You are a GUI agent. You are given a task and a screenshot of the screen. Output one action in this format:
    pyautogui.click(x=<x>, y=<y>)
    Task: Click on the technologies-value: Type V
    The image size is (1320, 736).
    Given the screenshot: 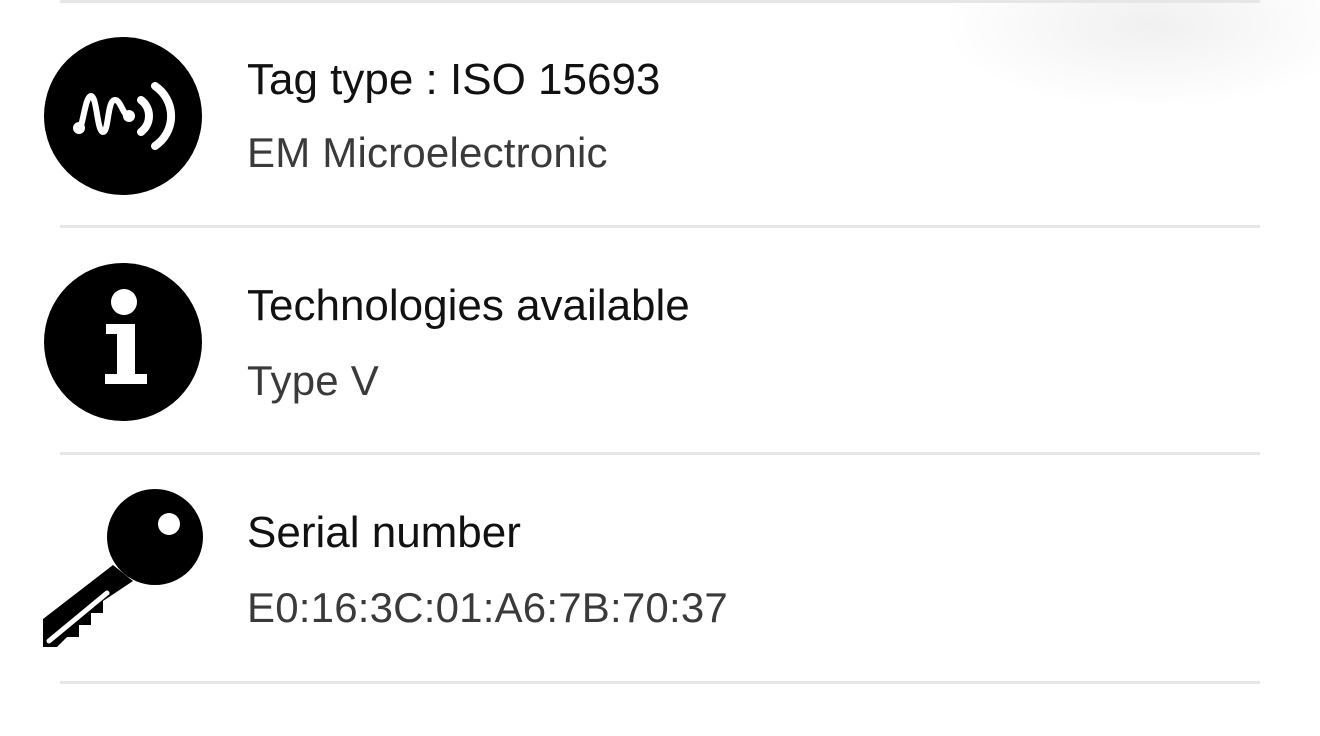 What is the action you would take?
    pyautogui.click(x=313, y=380)
    